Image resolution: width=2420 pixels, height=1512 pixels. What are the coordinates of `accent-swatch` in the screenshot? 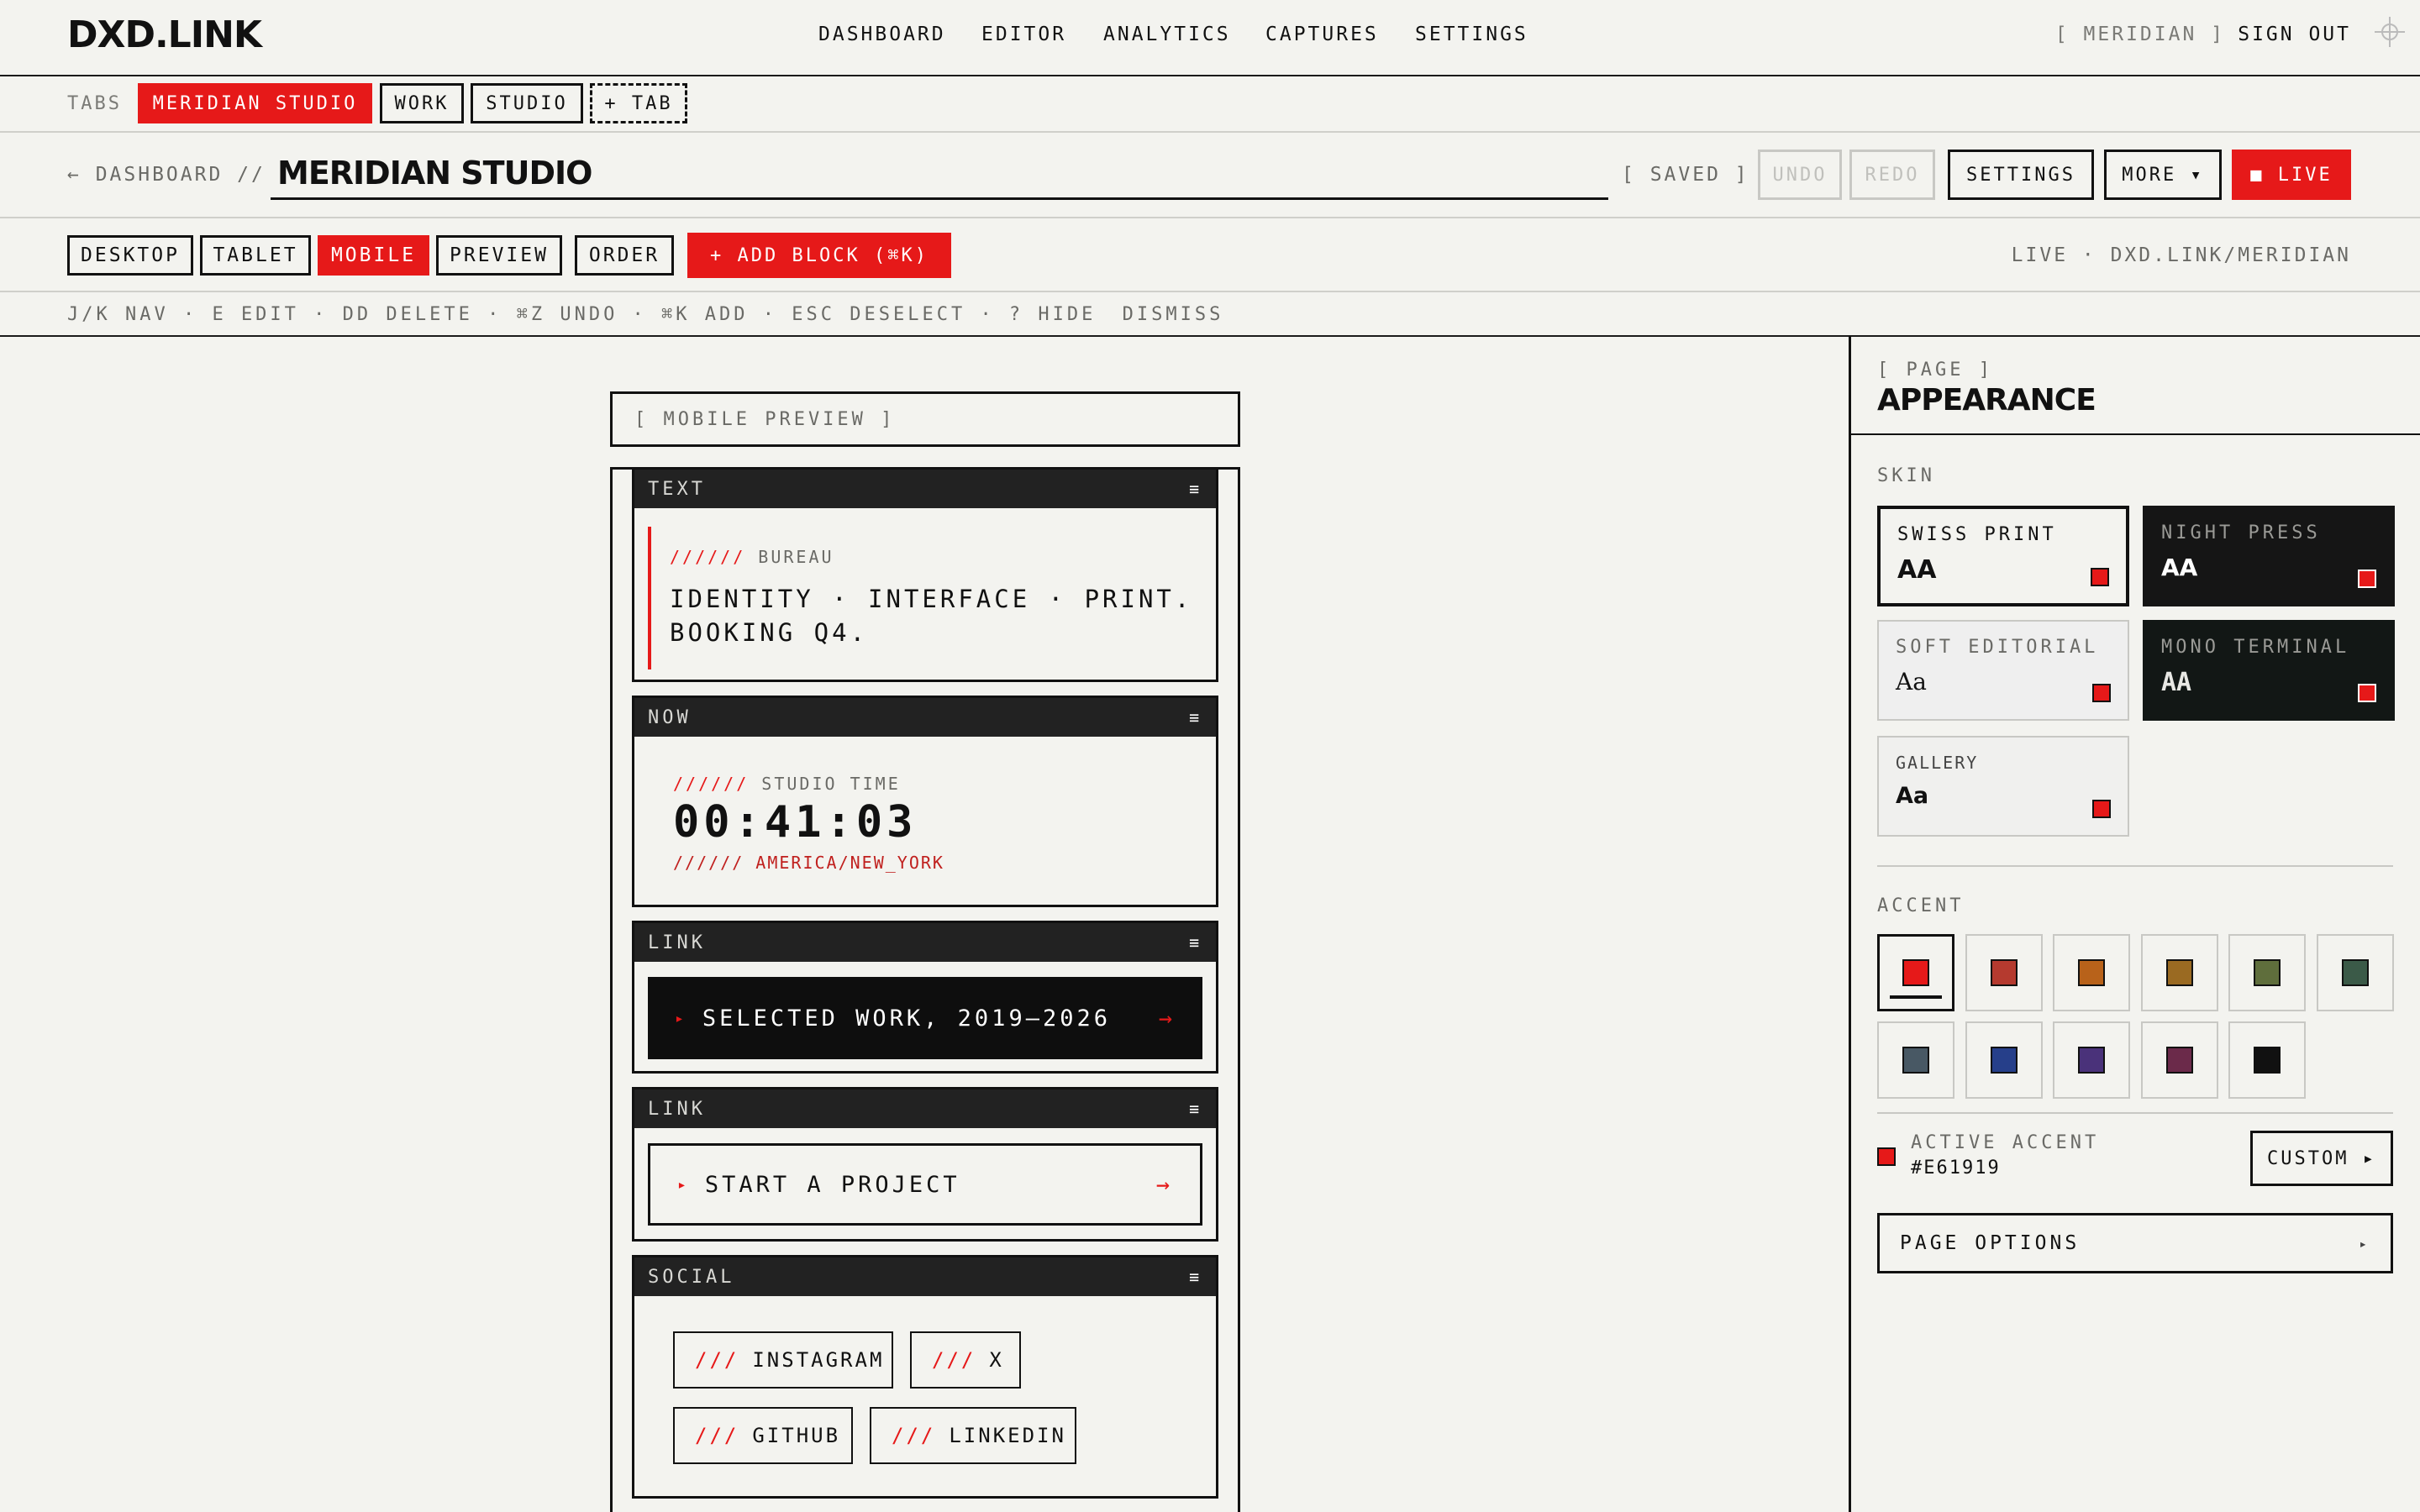 It's located at (2101, 809).